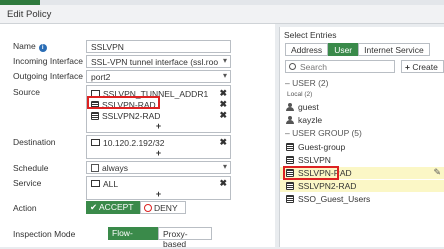 The height and width of the screenshot is (249, 444). What do you see at coordinates (158, 194) in the screenshot?
I see `add-service-icon: +` at bounding box center [158, 194].